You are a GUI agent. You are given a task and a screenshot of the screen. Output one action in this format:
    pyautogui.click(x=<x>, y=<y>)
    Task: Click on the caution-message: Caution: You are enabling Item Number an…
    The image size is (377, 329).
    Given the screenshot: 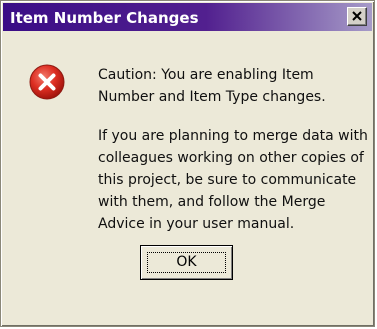 What is the action you would take?
    pyautogui.click(x=212, y=86)
    